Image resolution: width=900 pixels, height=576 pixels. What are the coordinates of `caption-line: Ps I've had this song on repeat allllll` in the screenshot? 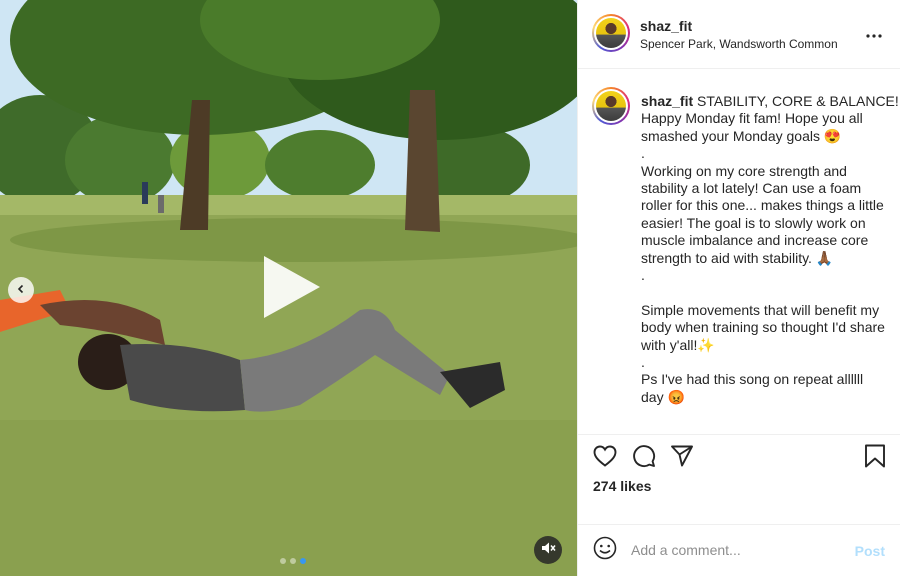 It's located at (752, 379).